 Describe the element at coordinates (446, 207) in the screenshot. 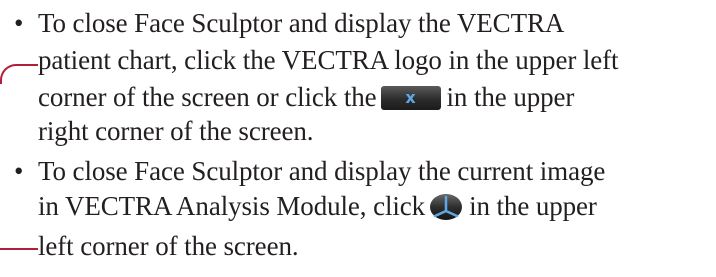

I see `analysis-module-icon` at that location.